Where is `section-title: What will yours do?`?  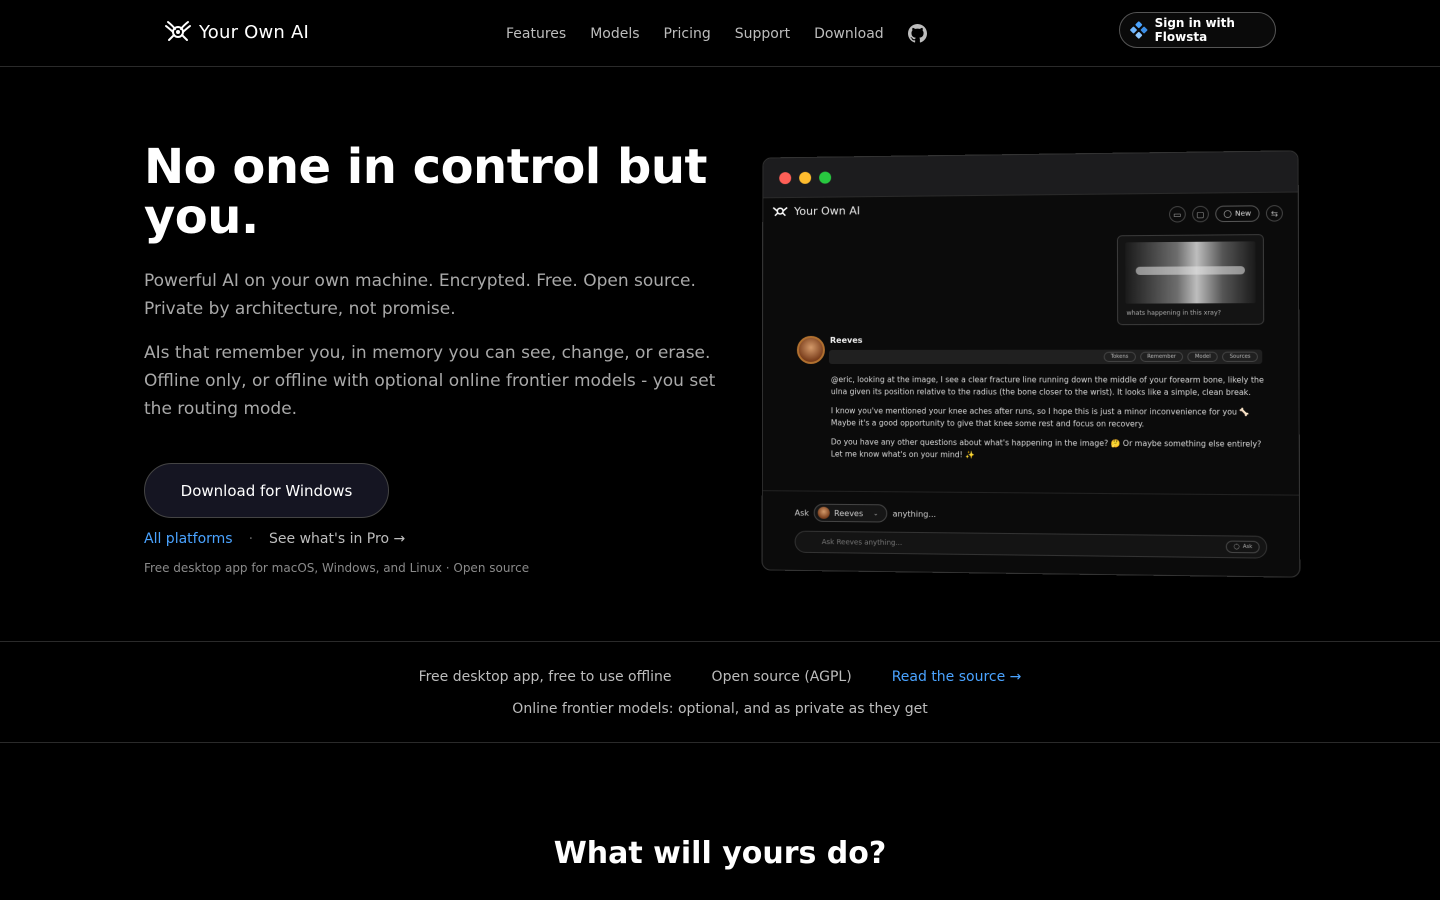
section-title: What will yours do? is located at coordinates (720, 853).